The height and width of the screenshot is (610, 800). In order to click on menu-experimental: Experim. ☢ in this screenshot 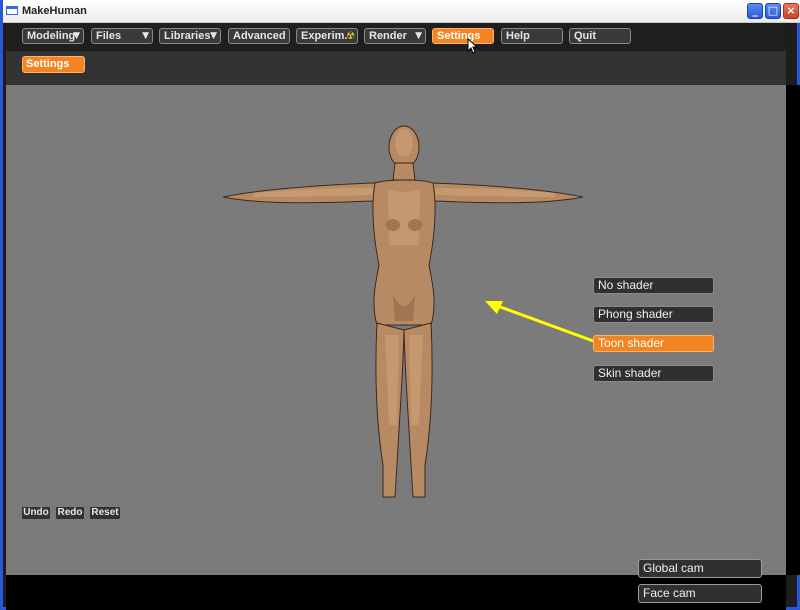, I will do `click(327, 36)`.